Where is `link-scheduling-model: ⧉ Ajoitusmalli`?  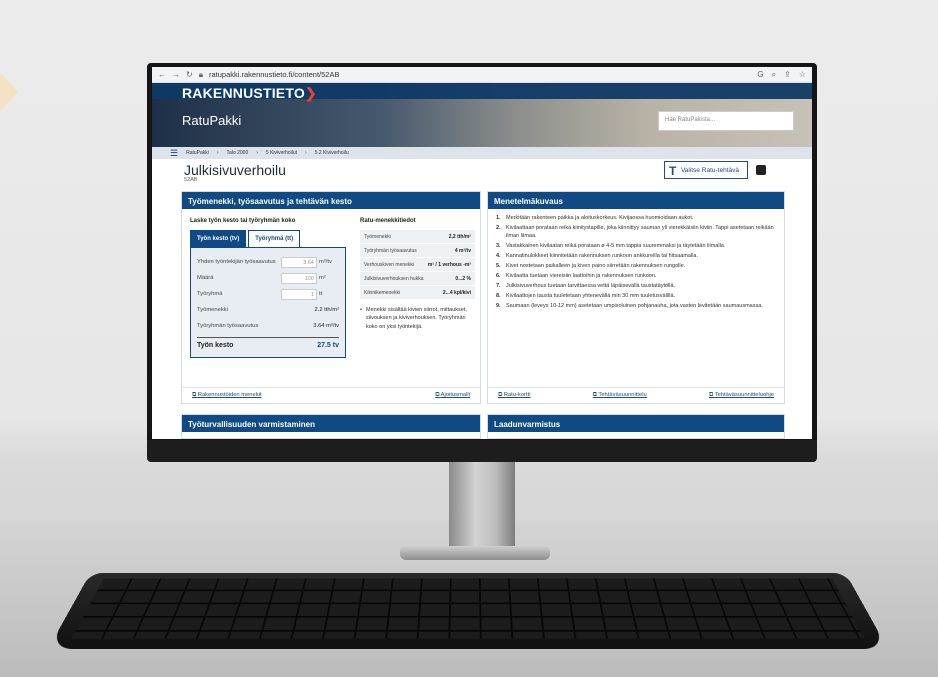
link-scheduling-model: ⧉ Ajoitusmalli is located at coordinates (452, 395).